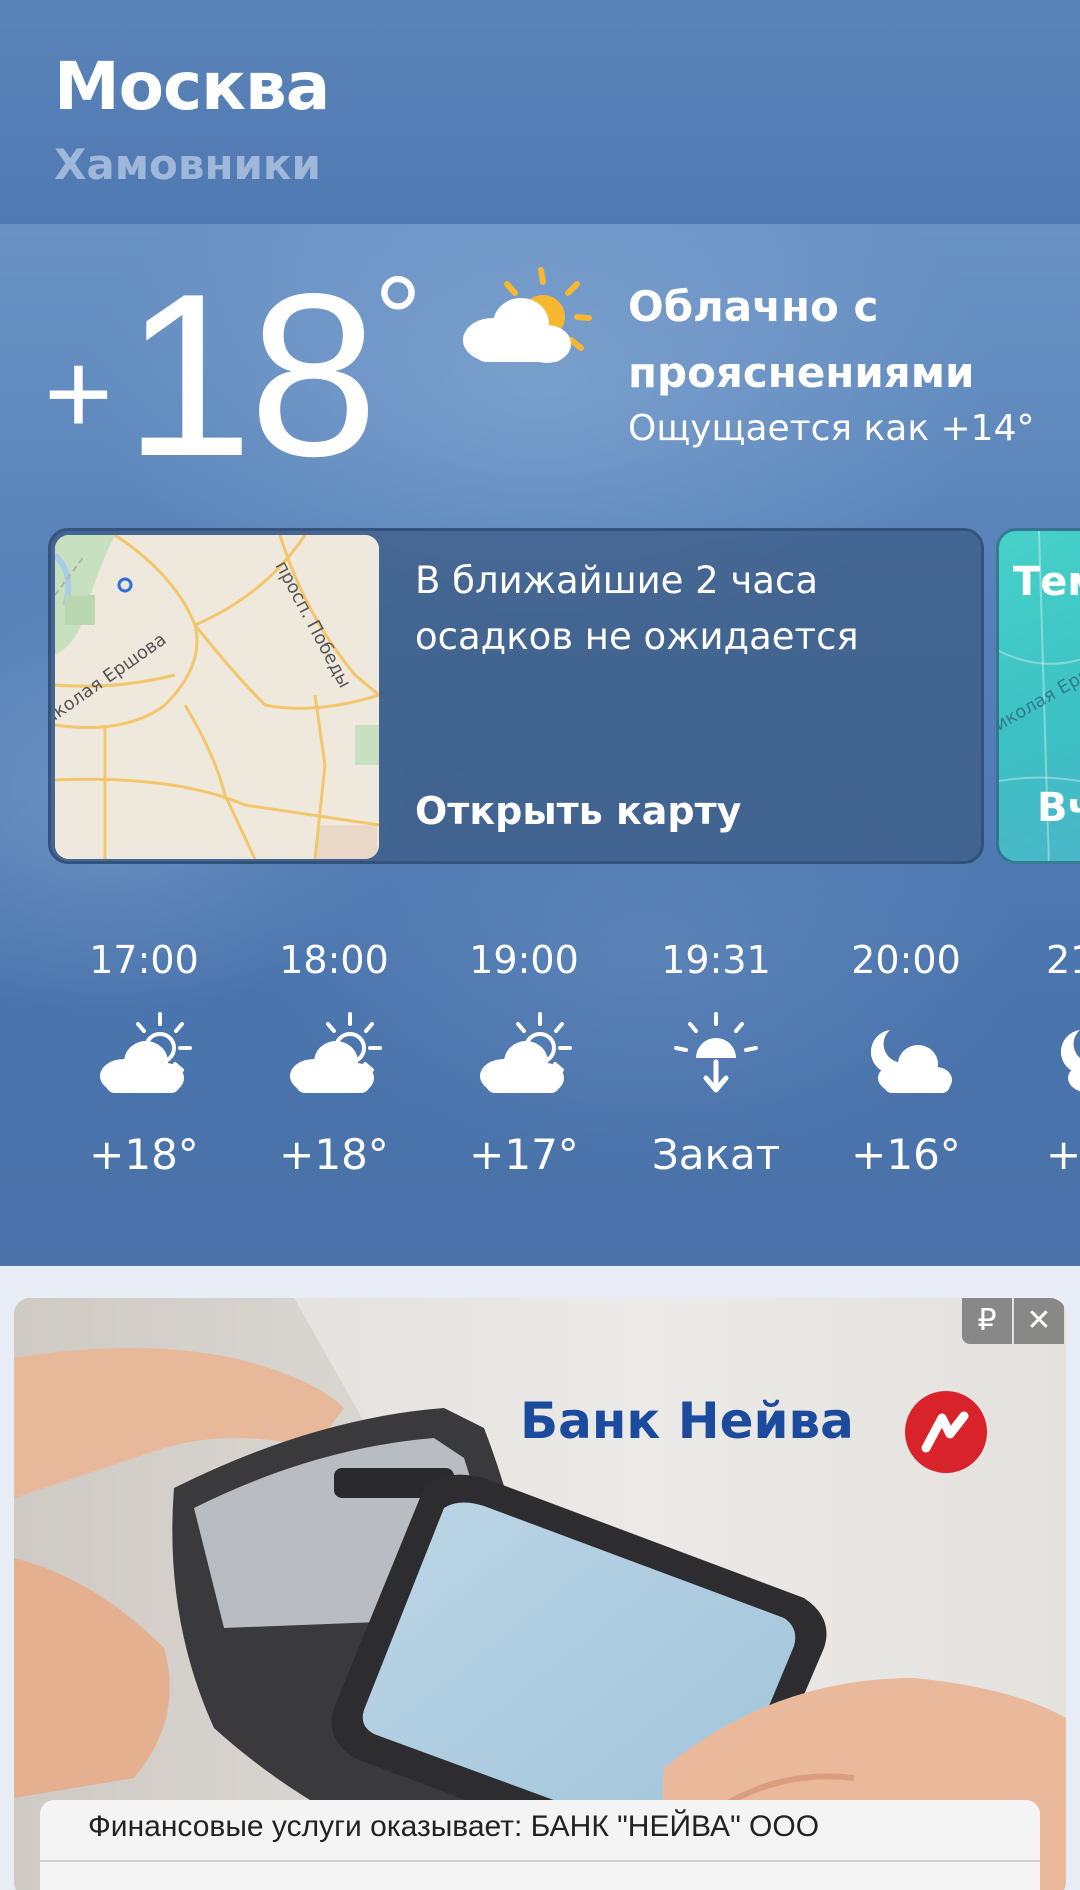 The width and height of the screenshot is (1080, 1890). What do you see at coordinates (906, 1154) in the screenshot?
I see `hourly-temp: +16°` at bounding box center [906, 1154].